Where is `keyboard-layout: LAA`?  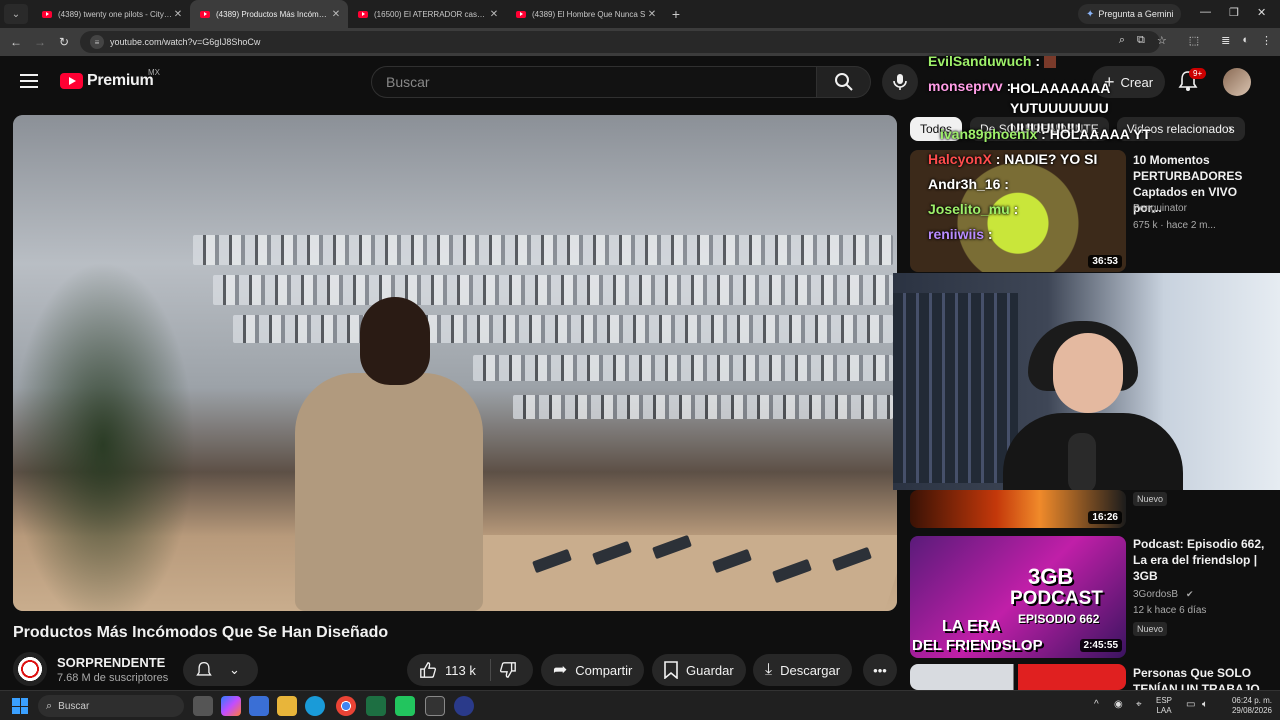 keyboard-layout: LAA is located at coordinates (1164, 710).